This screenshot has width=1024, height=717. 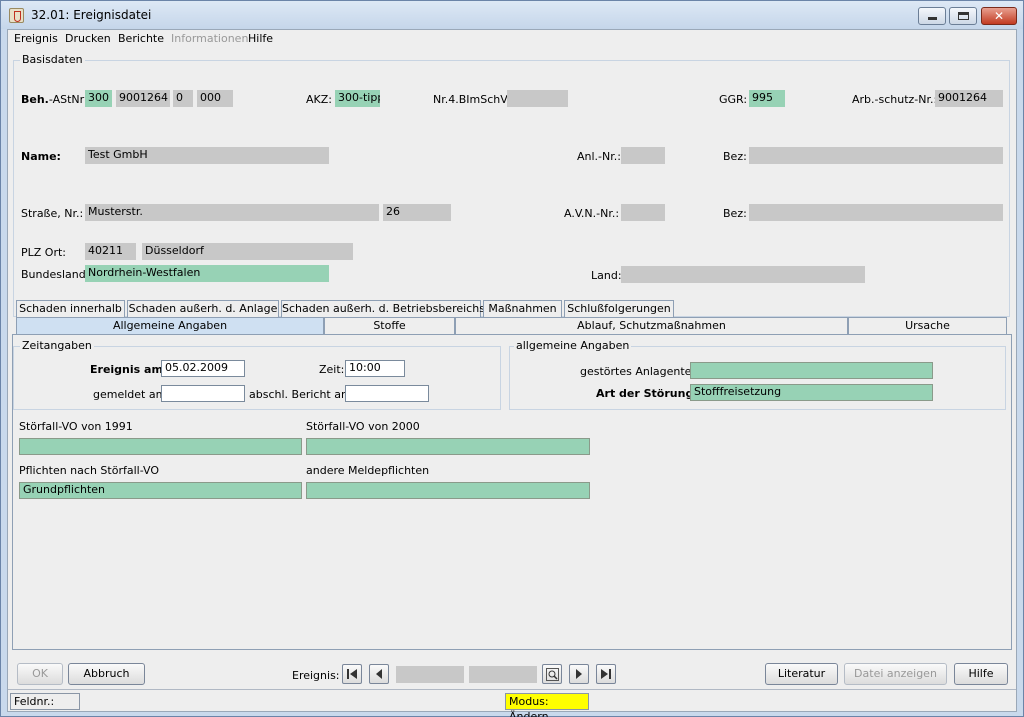 I want to click on window-title: 32.01: Ereignisdatei, so click(x=91, y=15).